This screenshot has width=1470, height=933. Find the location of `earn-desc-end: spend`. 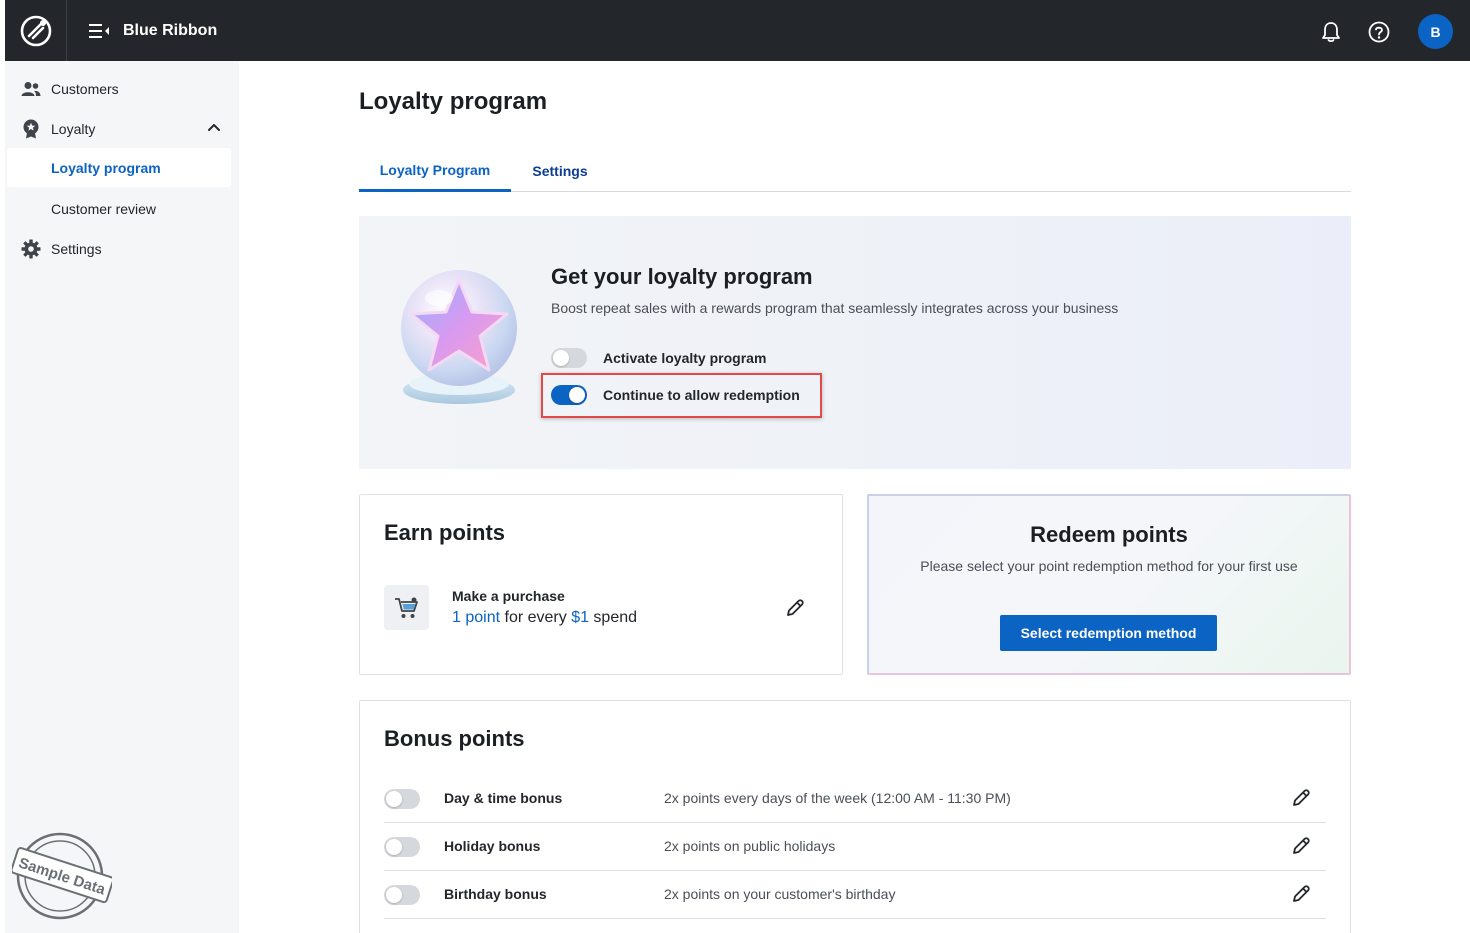

earn-desc-end: spend is located at coordinates (613, 617).